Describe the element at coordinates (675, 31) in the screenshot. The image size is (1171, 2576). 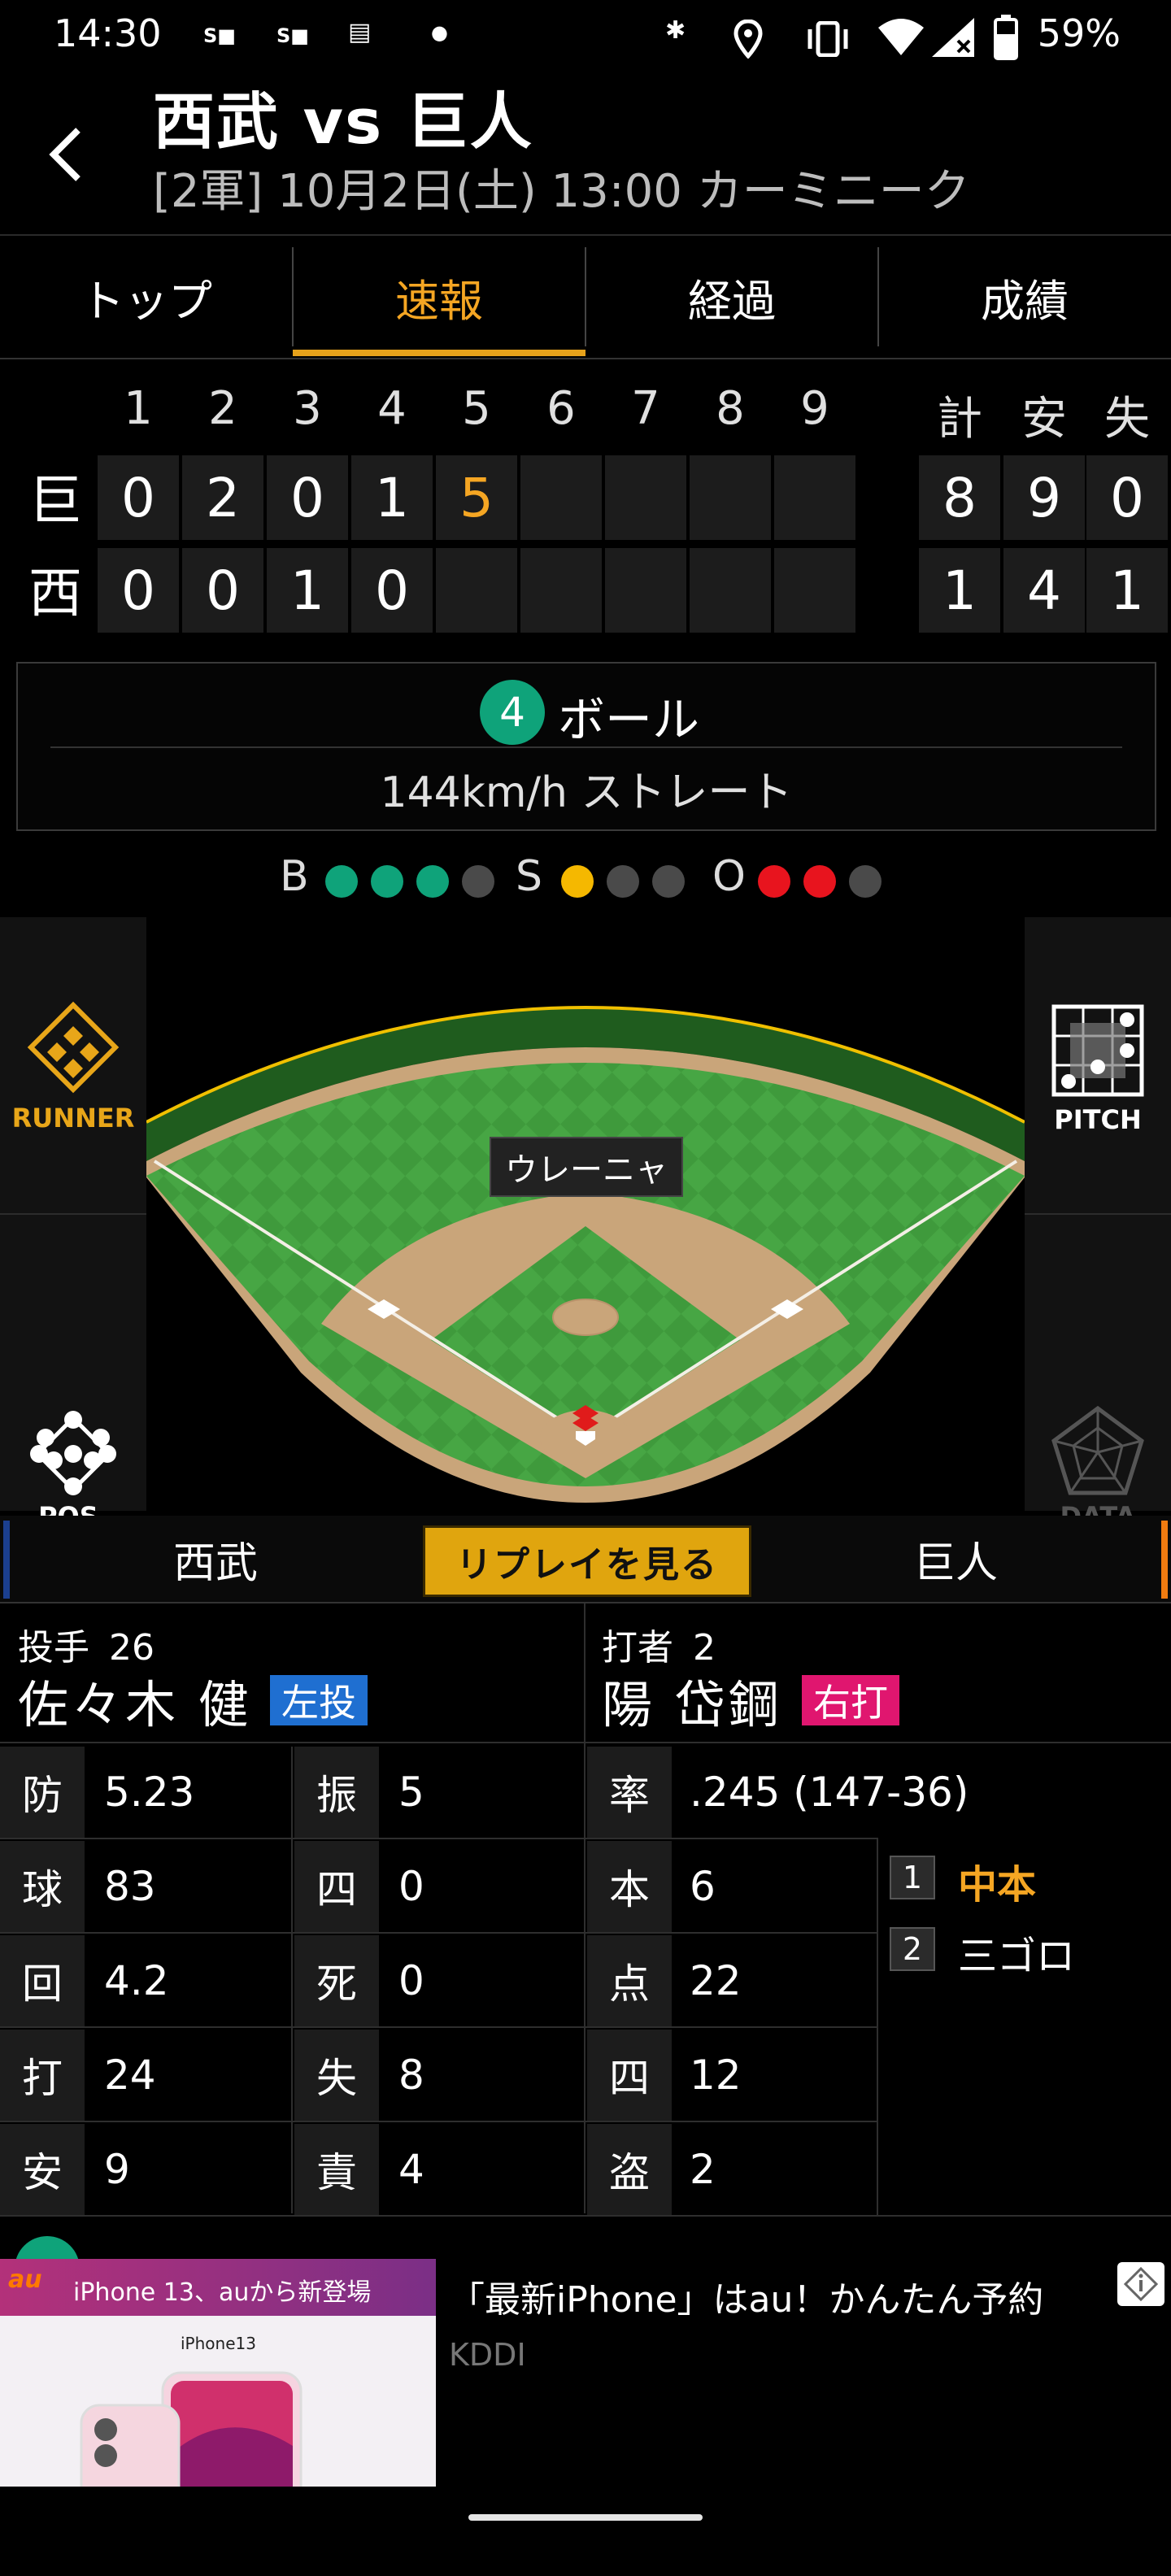
I see `bluetooth-icon: ✱` at that location.